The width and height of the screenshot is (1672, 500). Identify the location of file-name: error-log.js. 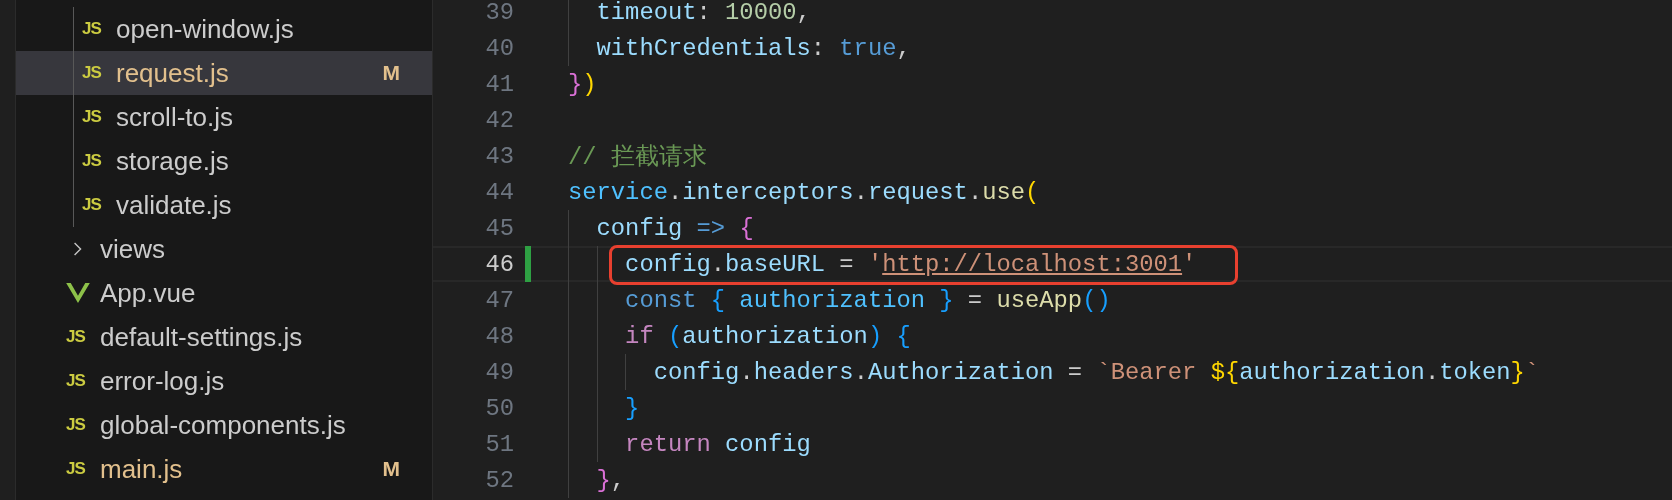
(163, 381).